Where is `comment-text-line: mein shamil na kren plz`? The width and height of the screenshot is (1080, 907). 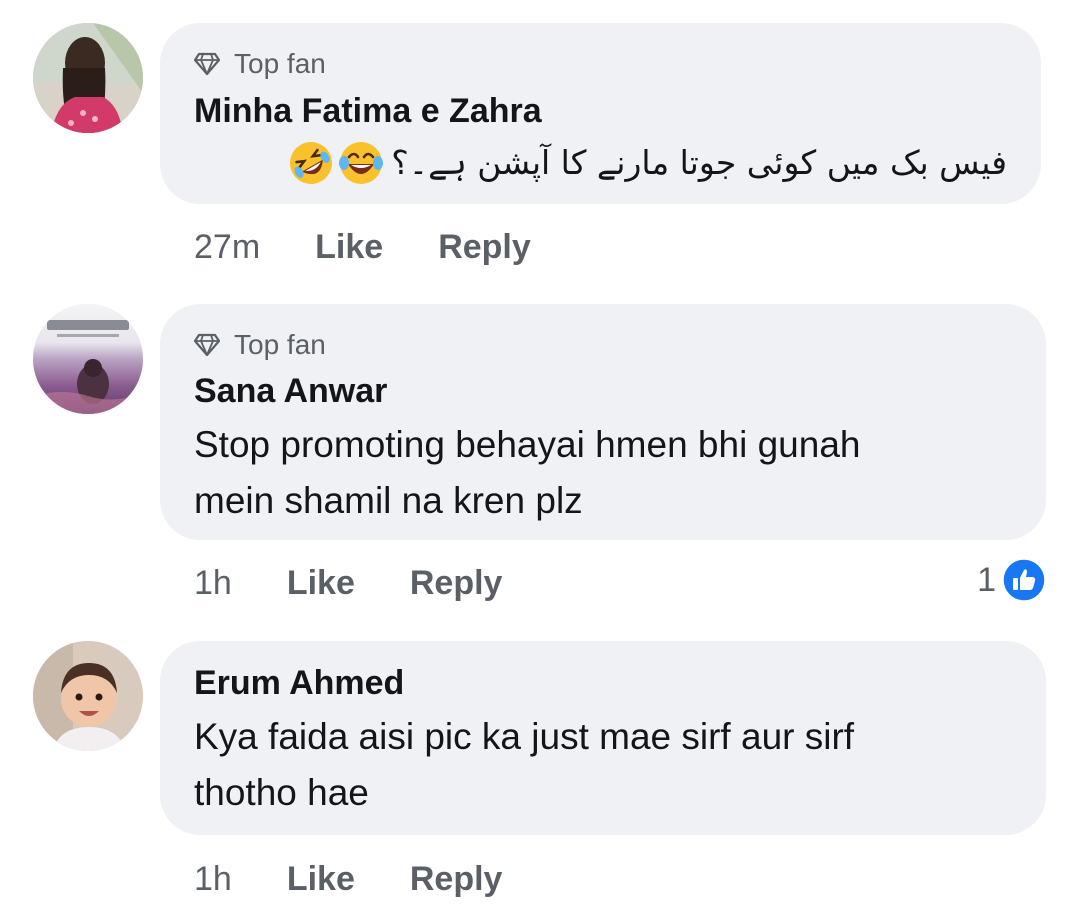
comment-text-line: mein shamil na kren plz is located at coordinates (388, 500).